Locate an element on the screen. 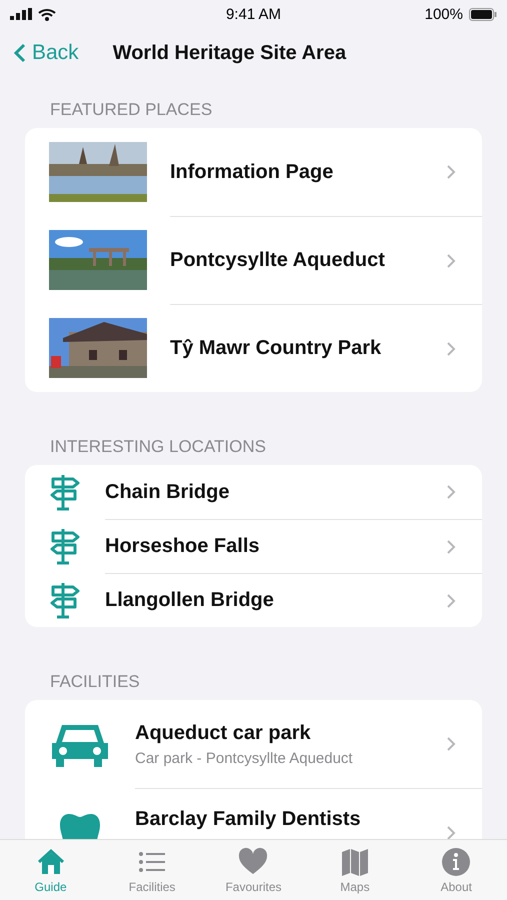 The width and height of the screenshot is (507, 900). heart-icon is located at coordinates (253, 861).